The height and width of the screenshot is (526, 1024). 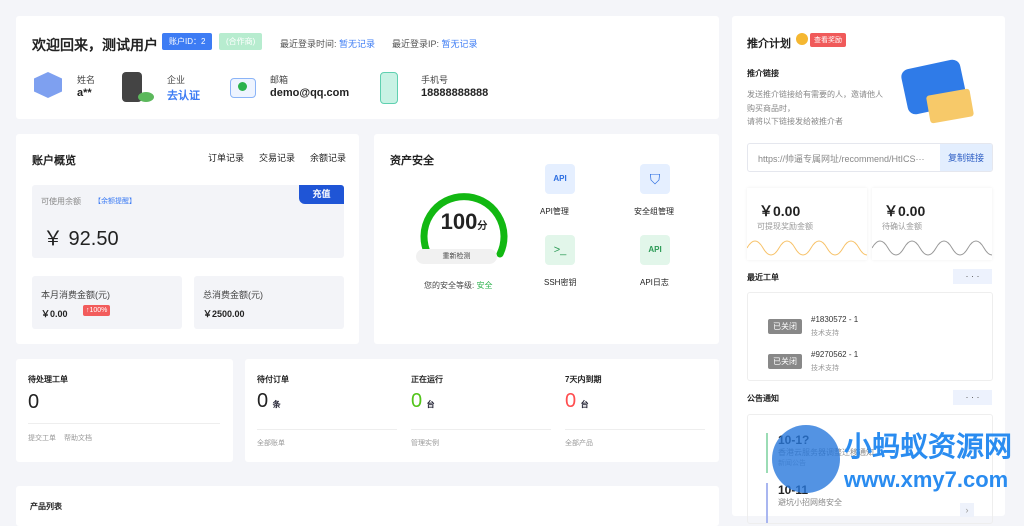 What do you see at coordinates (815, 94) in the screenshot?
I see `referral-desc-line: 发送推介链接给有需要的人，邀请他人` at bounding box center [815, 94].